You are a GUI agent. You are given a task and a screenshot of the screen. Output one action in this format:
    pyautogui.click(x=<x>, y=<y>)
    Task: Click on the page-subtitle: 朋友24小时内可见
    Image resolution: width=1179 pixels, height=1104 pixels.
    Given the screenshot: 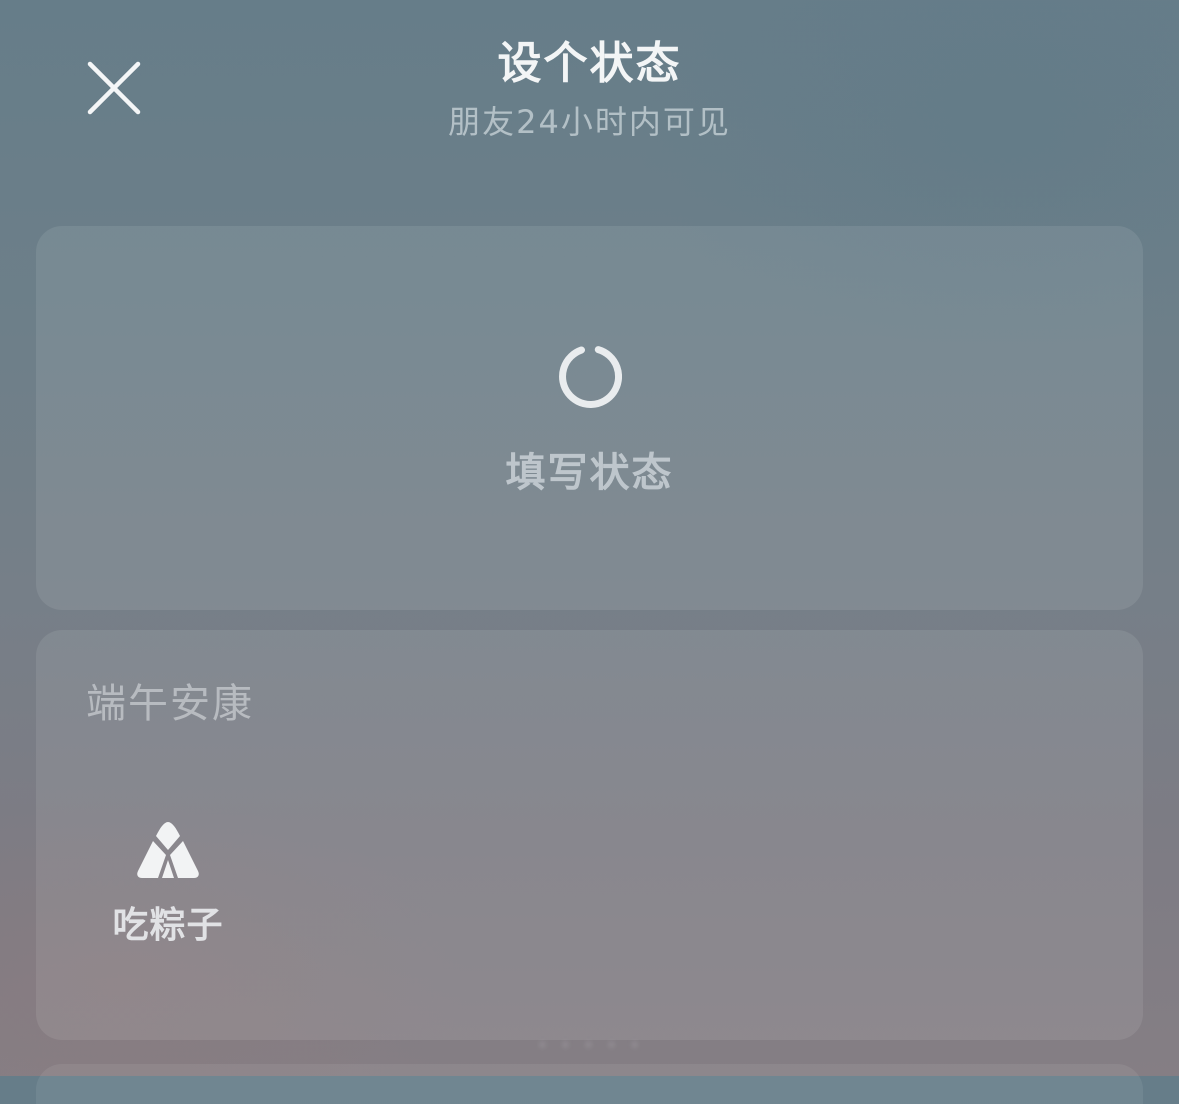 What is the action you would take?
    pyautogui.click(x=589, y=122)
    